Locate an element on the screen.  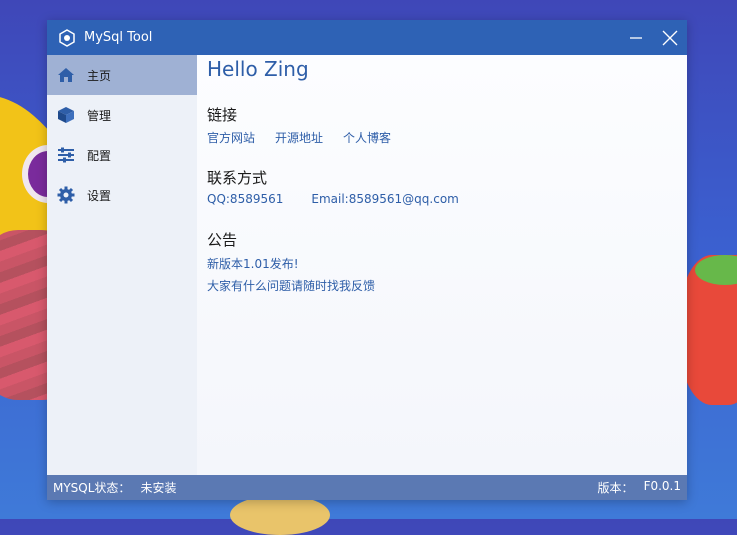
version-value: F0.0.1 is located at coordinates (662, 486).